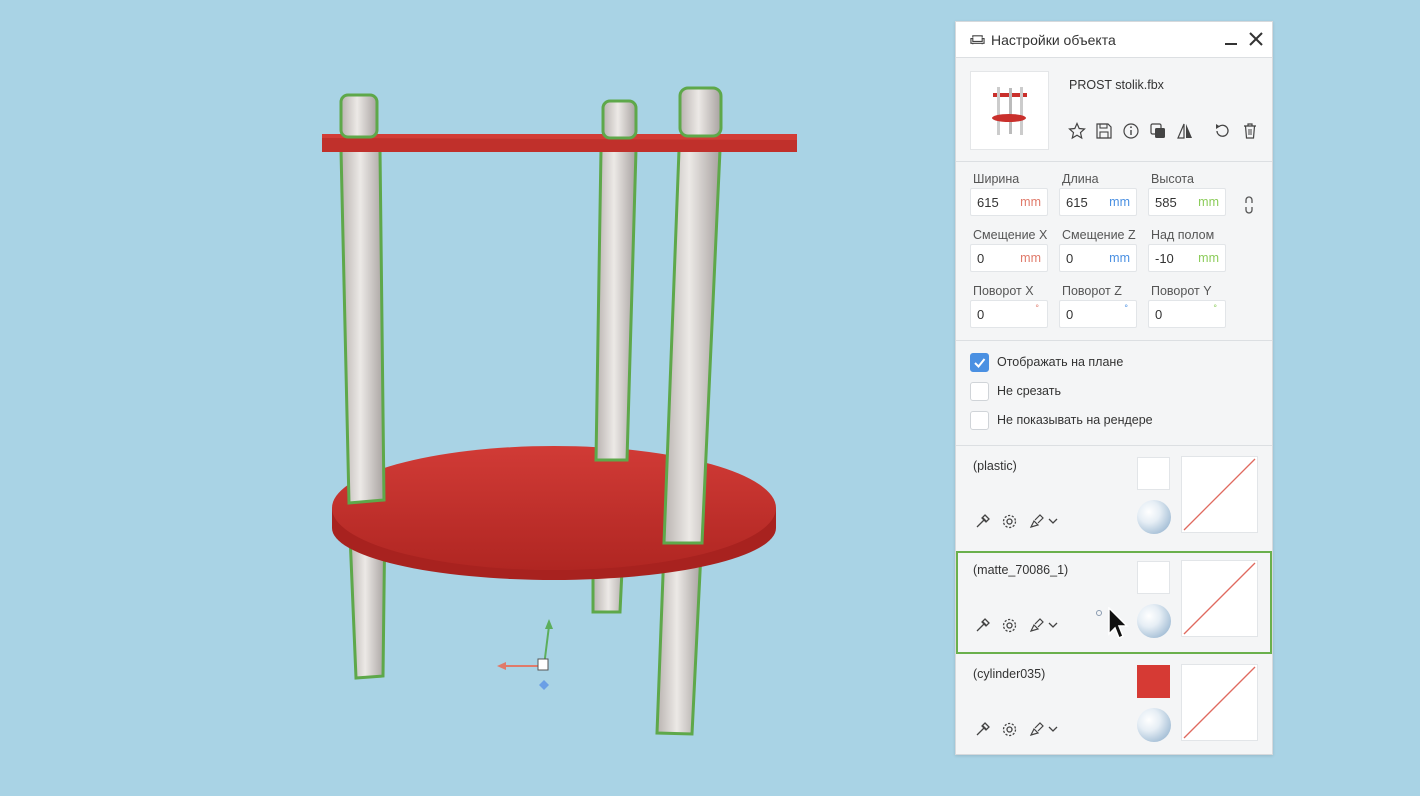 The image size is (1420, 796). Describe the element at coordinates (1187, 314) in the screenshot. I see `rotation-y-field: 0 °` at that location.